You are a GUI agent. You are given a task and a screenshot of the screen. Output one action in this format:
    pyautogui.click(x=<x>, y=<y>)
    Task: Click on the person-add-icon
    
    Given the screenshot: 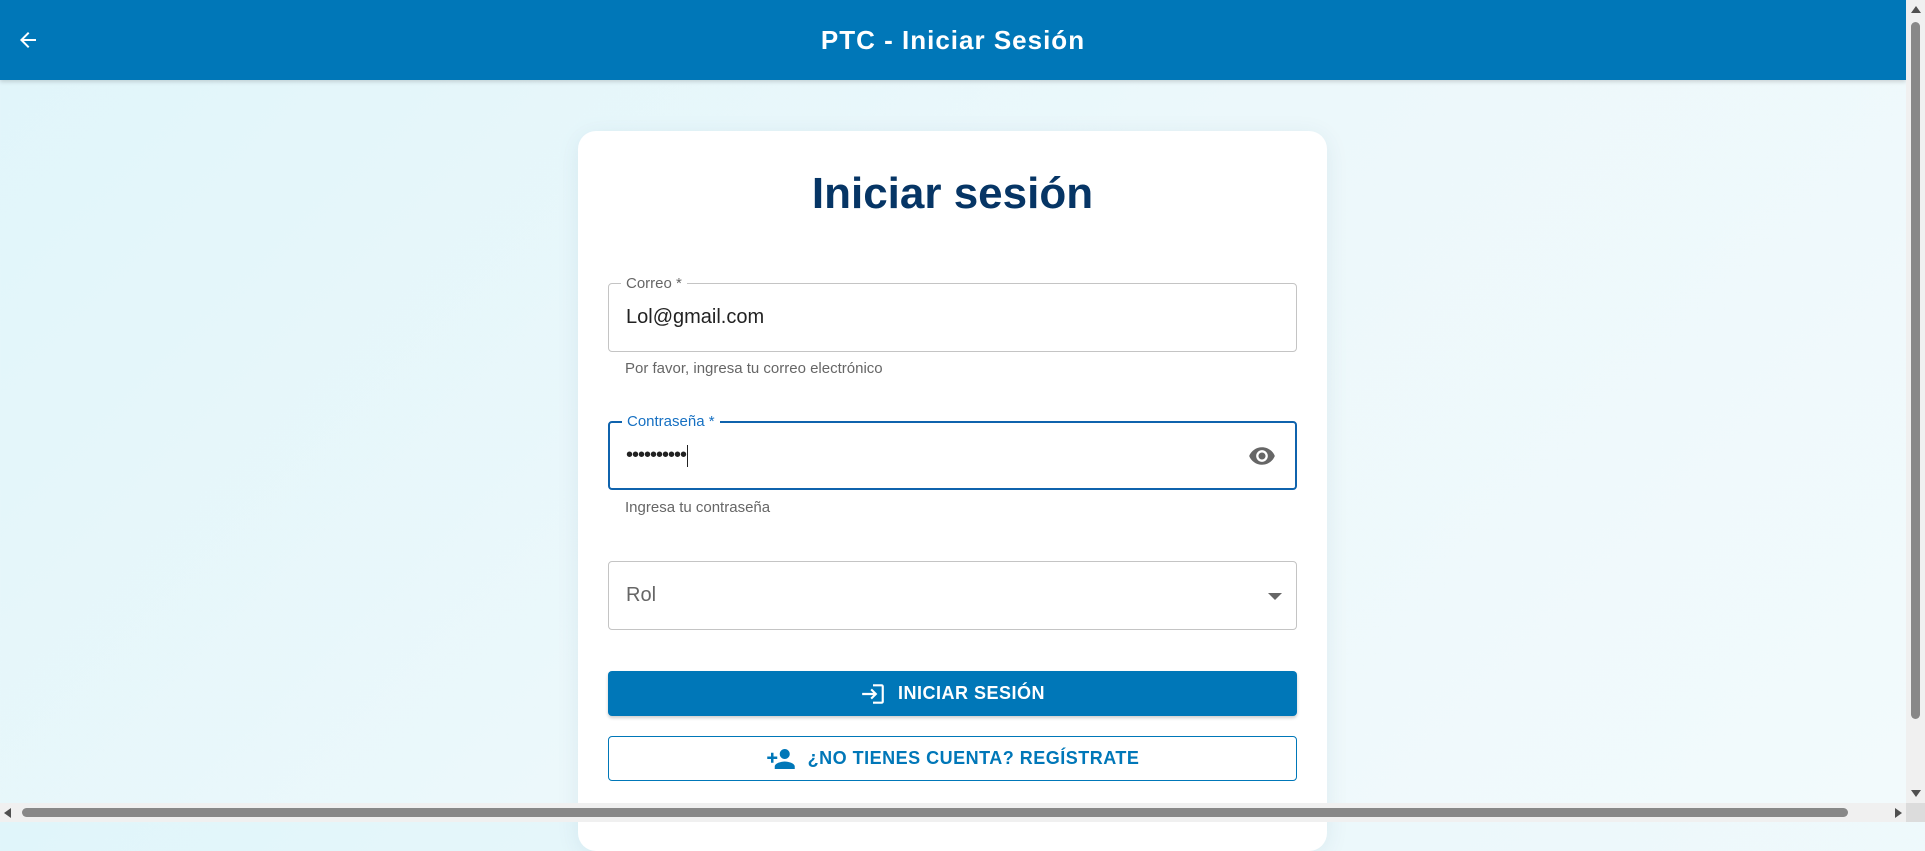 What is the action you would take?
    pyautogui.click(x=780, y=758)
    